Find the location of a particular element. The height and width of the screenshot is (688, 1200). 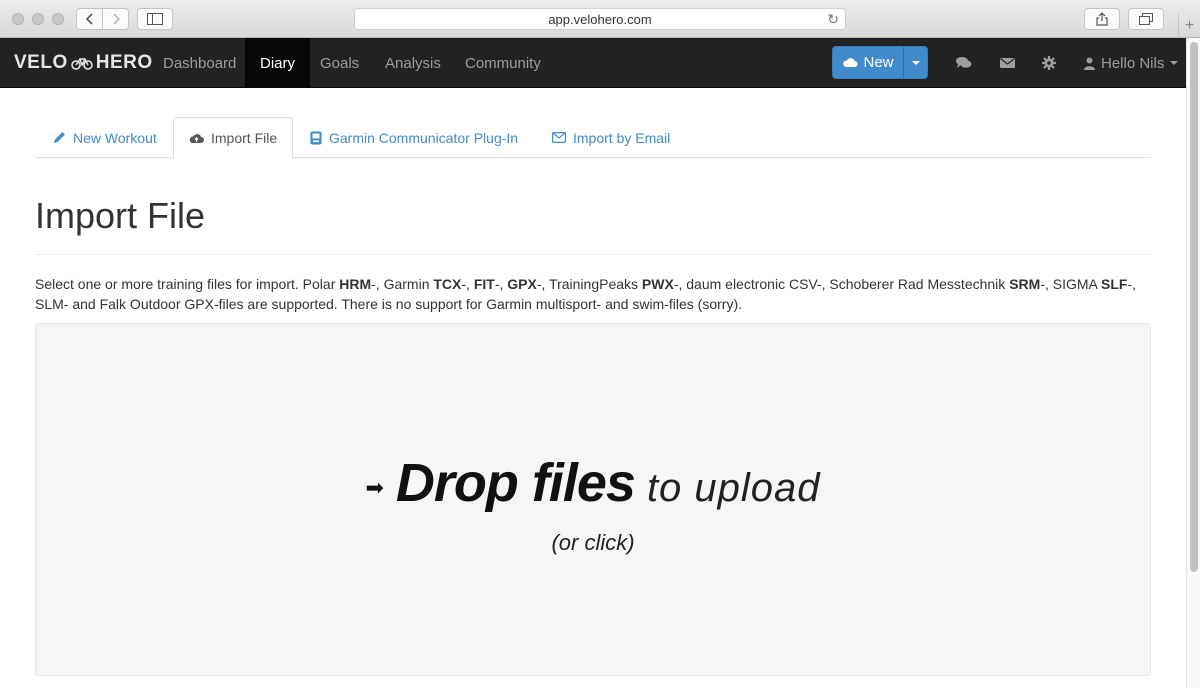

tab-garmin-communicator: Garmin Communicator Plug-In is located at coordinates (414, 137).